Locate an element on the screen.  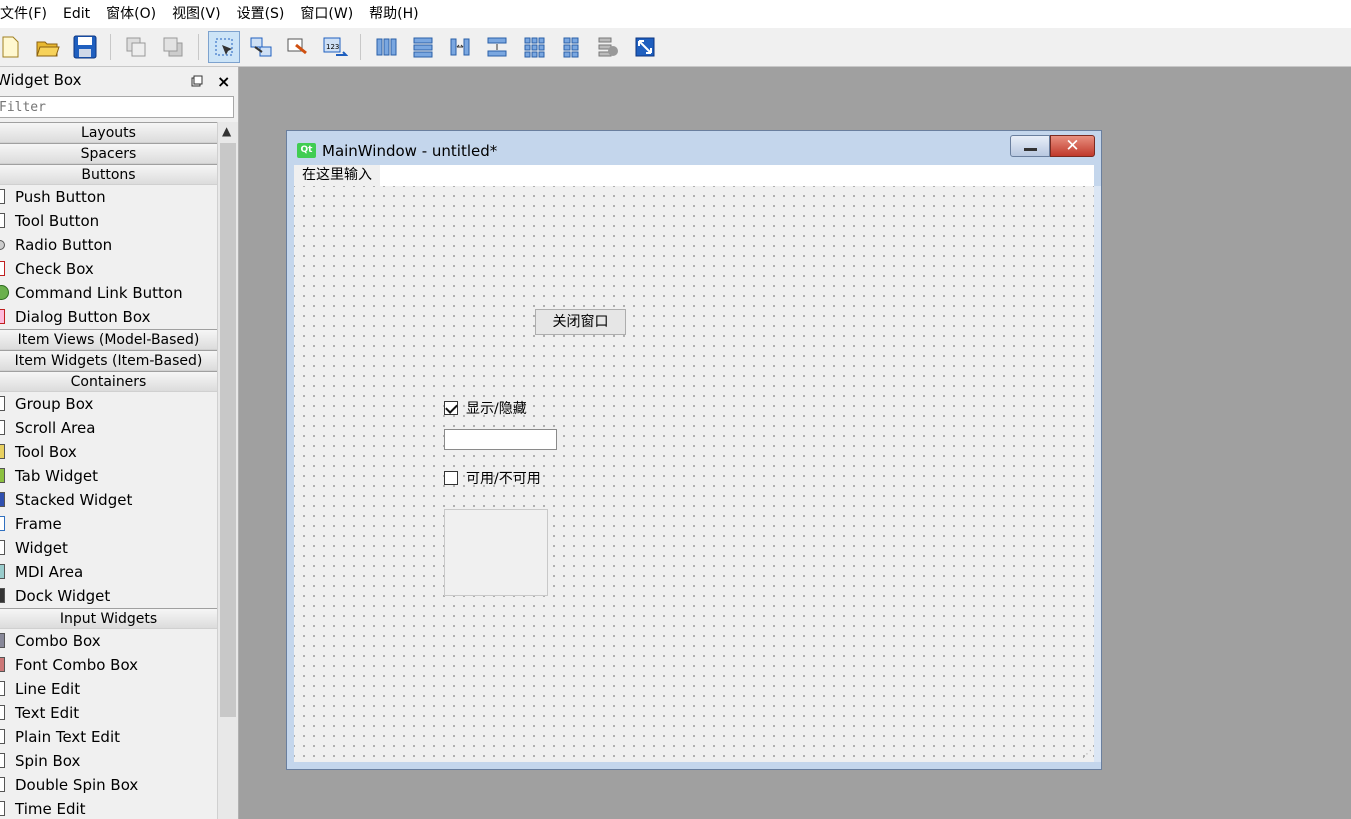
check-box-icon is located at coordinates (2, 268).